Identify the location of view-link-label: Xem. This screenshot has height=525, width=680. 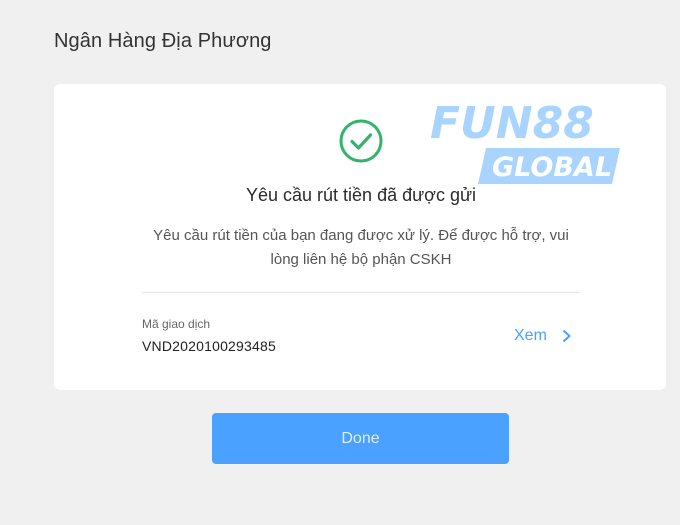
(530, 335).